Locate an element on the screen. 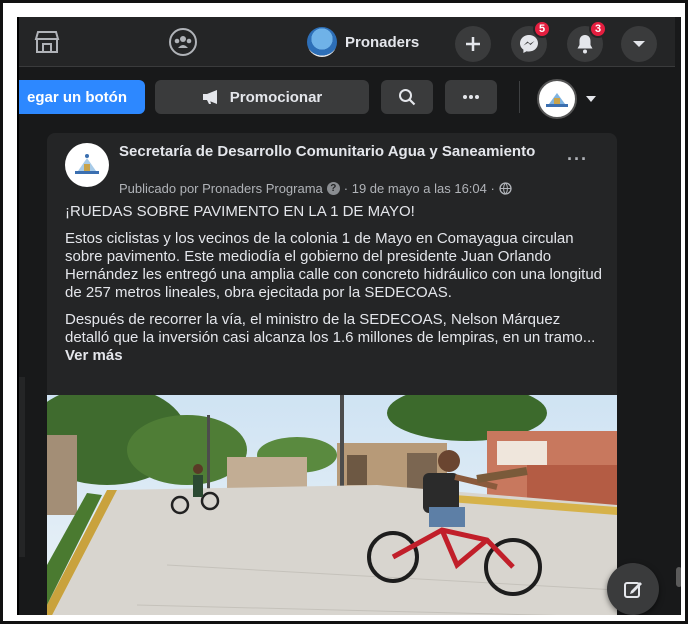 This screenshot has width=688, height=624. search-button is located at coordinates (407, 97).